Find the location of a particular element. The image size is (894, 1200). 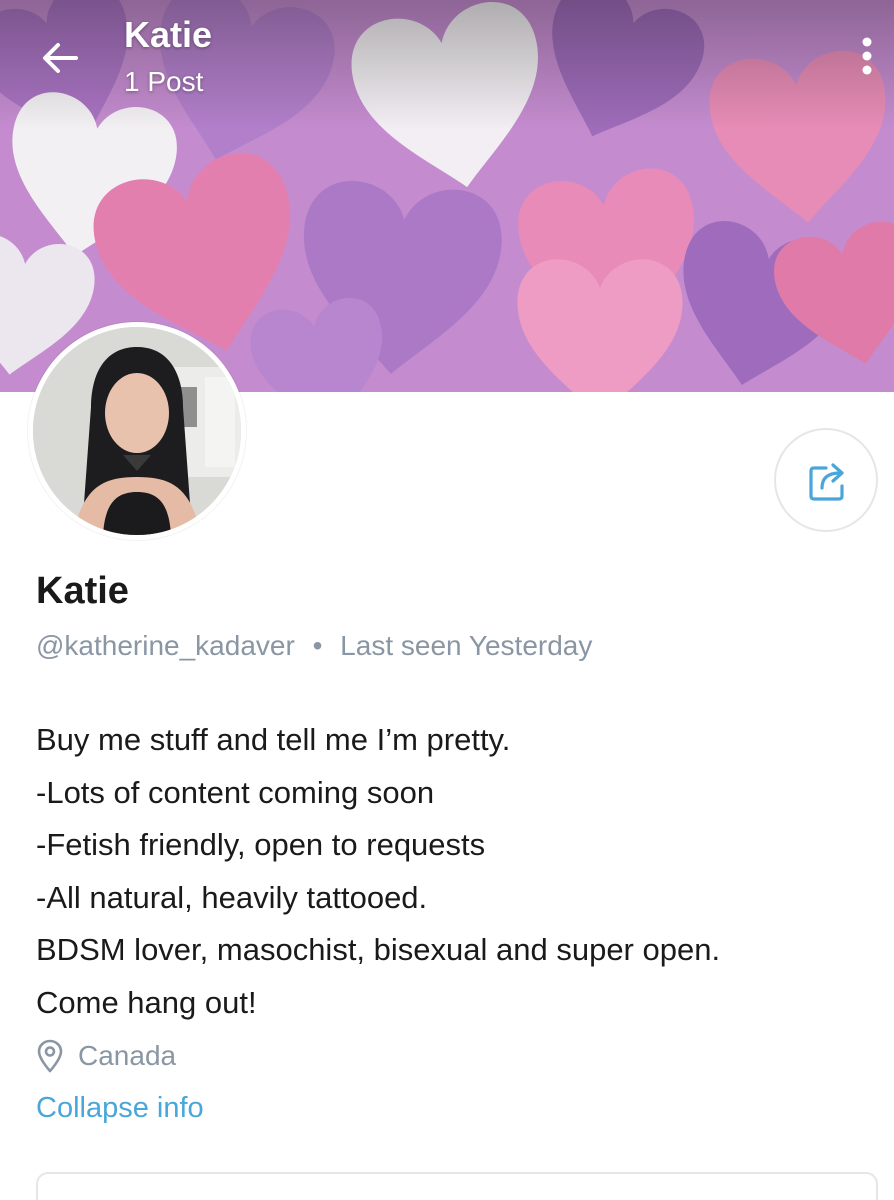

profile-location: Canada is located at coordinates (106, 1056).